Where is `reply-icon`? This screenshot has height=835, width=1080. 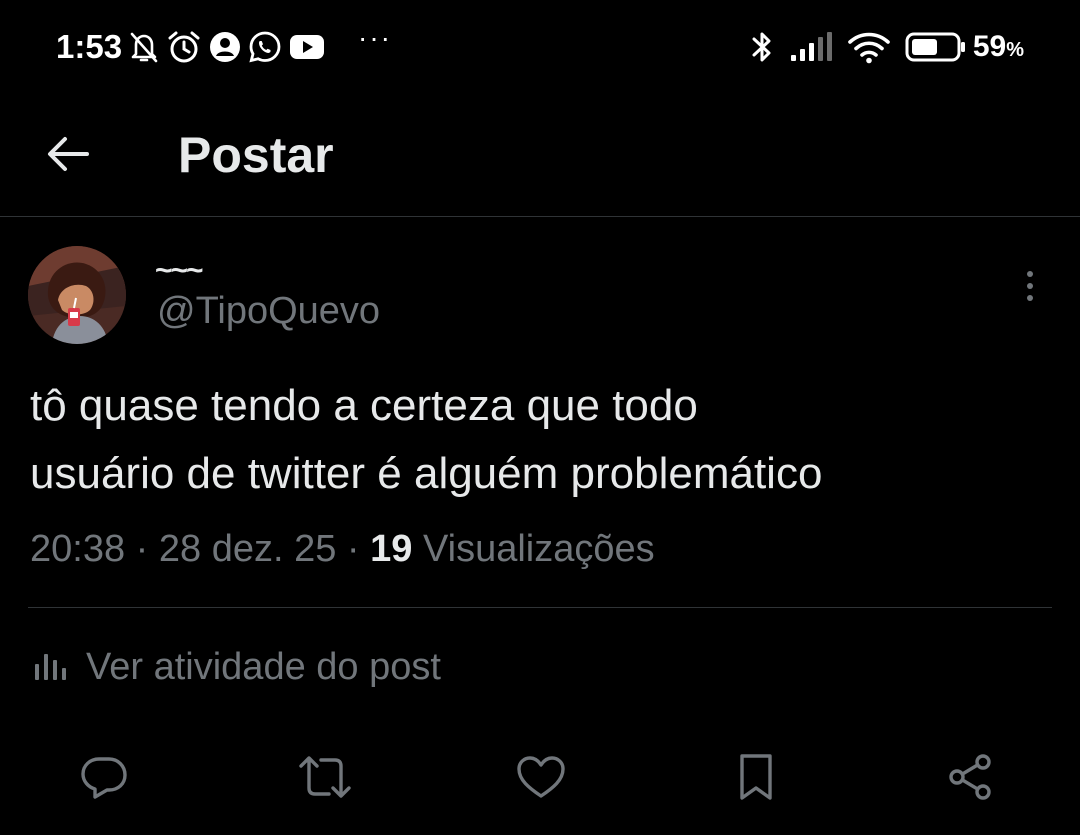 reply-icon is located at coordinates (104, 778).